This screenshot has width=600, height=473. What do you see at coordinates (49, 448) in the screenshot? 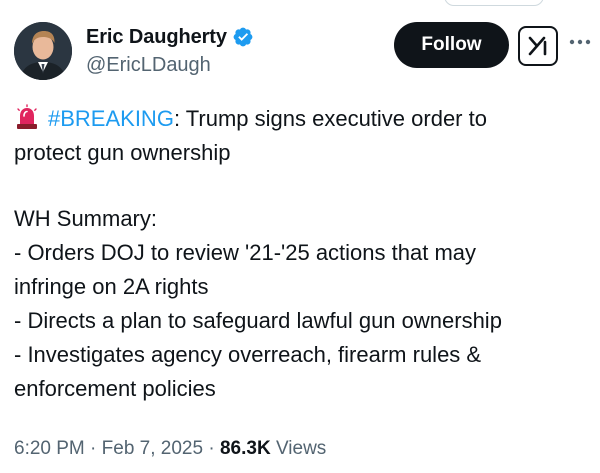
I see `tweet-time: 6:20 PM` at bounding box center [49, 448].